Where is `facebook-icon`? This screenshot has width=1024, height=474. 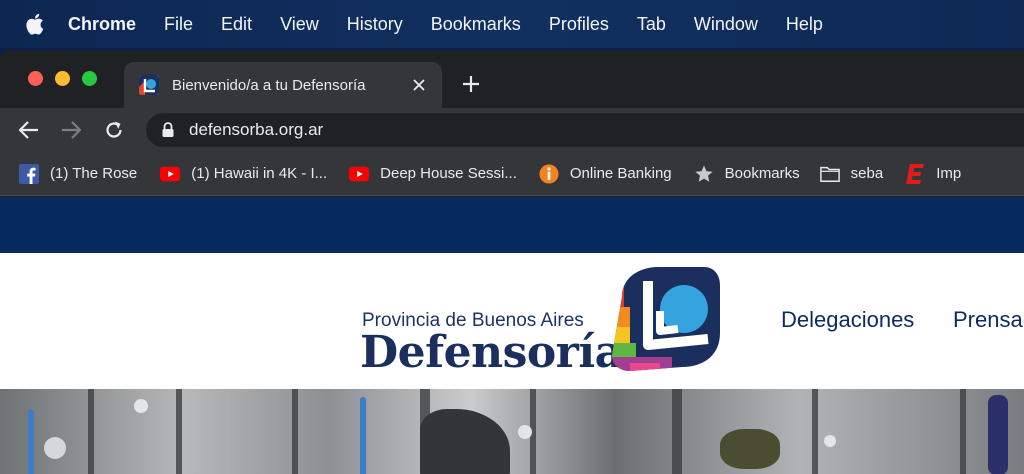 facebook-icon is located at coordinates (29, 173).